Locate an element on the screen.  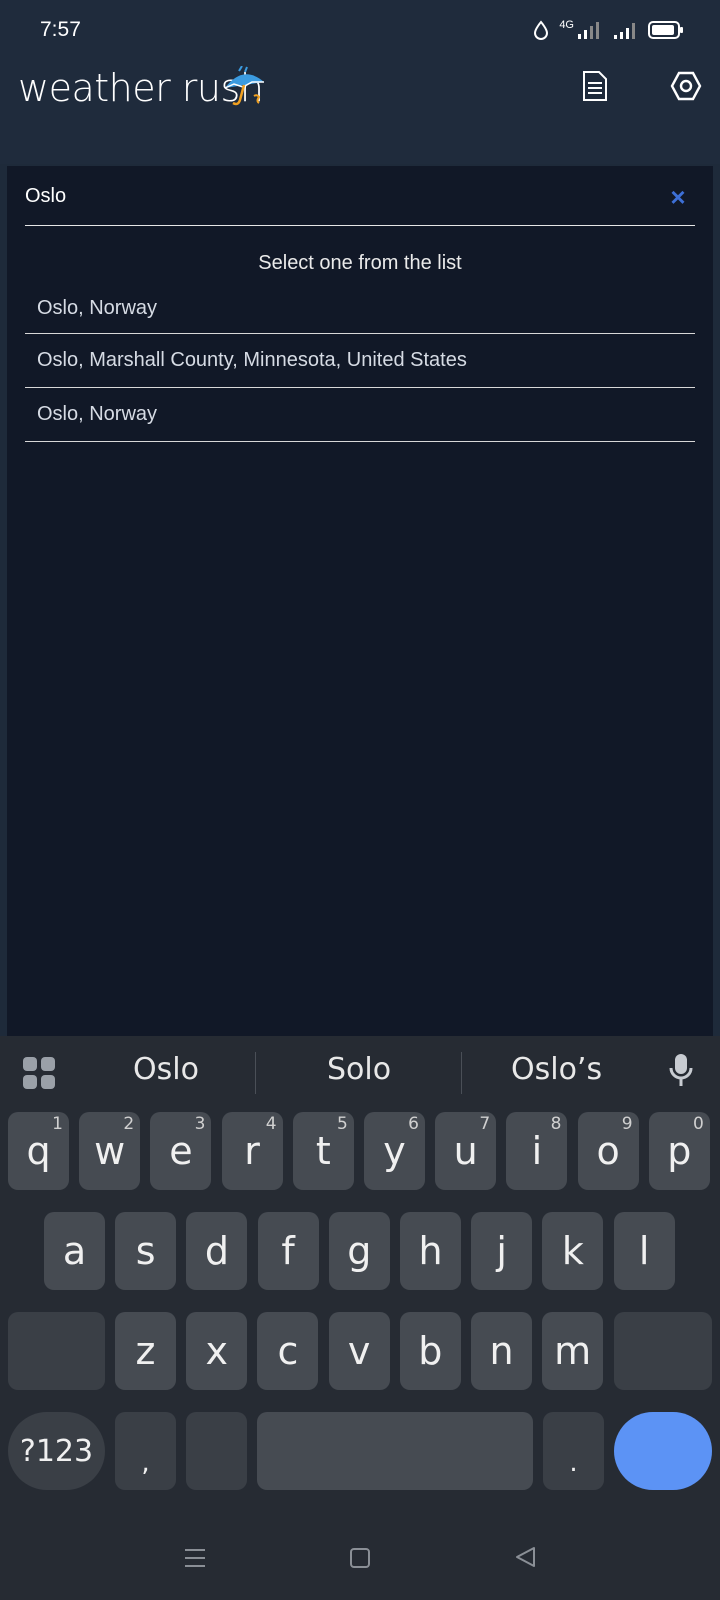
keyboard-suggestion-bar: Oslo Solo Oslo’s is located at coordinates (360, 1074).